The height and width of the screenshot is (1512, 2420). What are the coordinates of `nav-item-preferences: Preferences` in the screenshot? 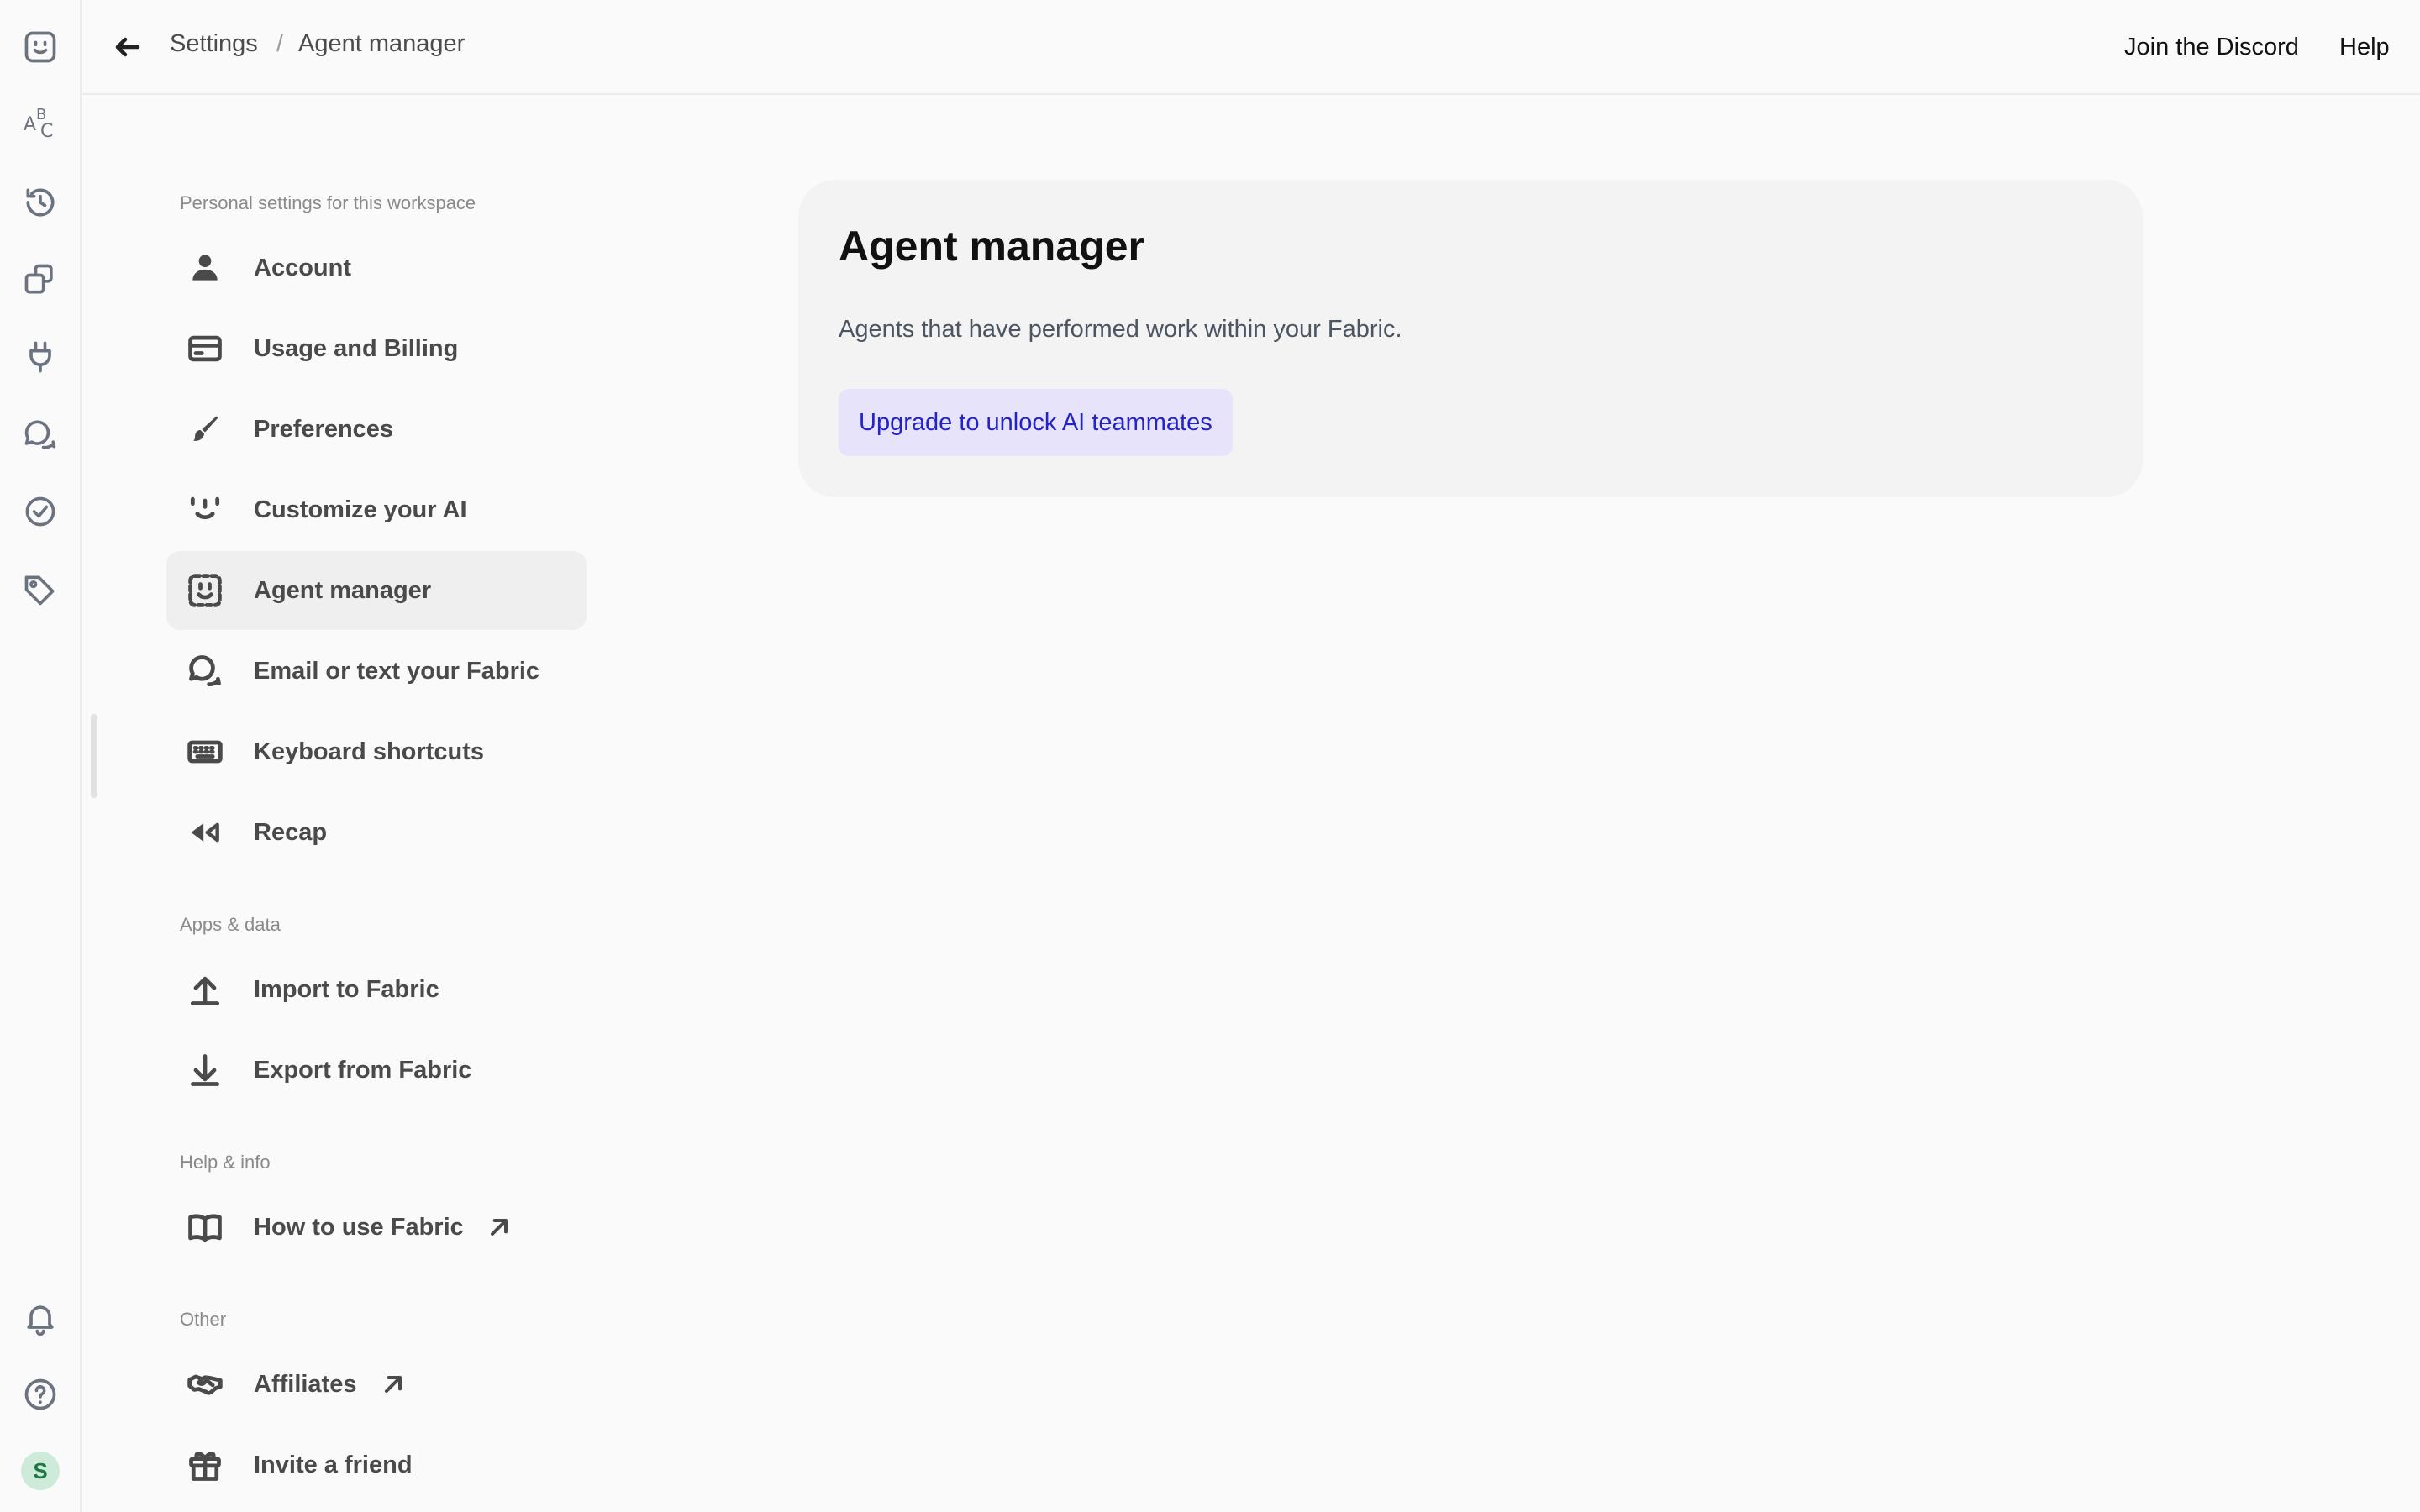 It's located at (376, 429).